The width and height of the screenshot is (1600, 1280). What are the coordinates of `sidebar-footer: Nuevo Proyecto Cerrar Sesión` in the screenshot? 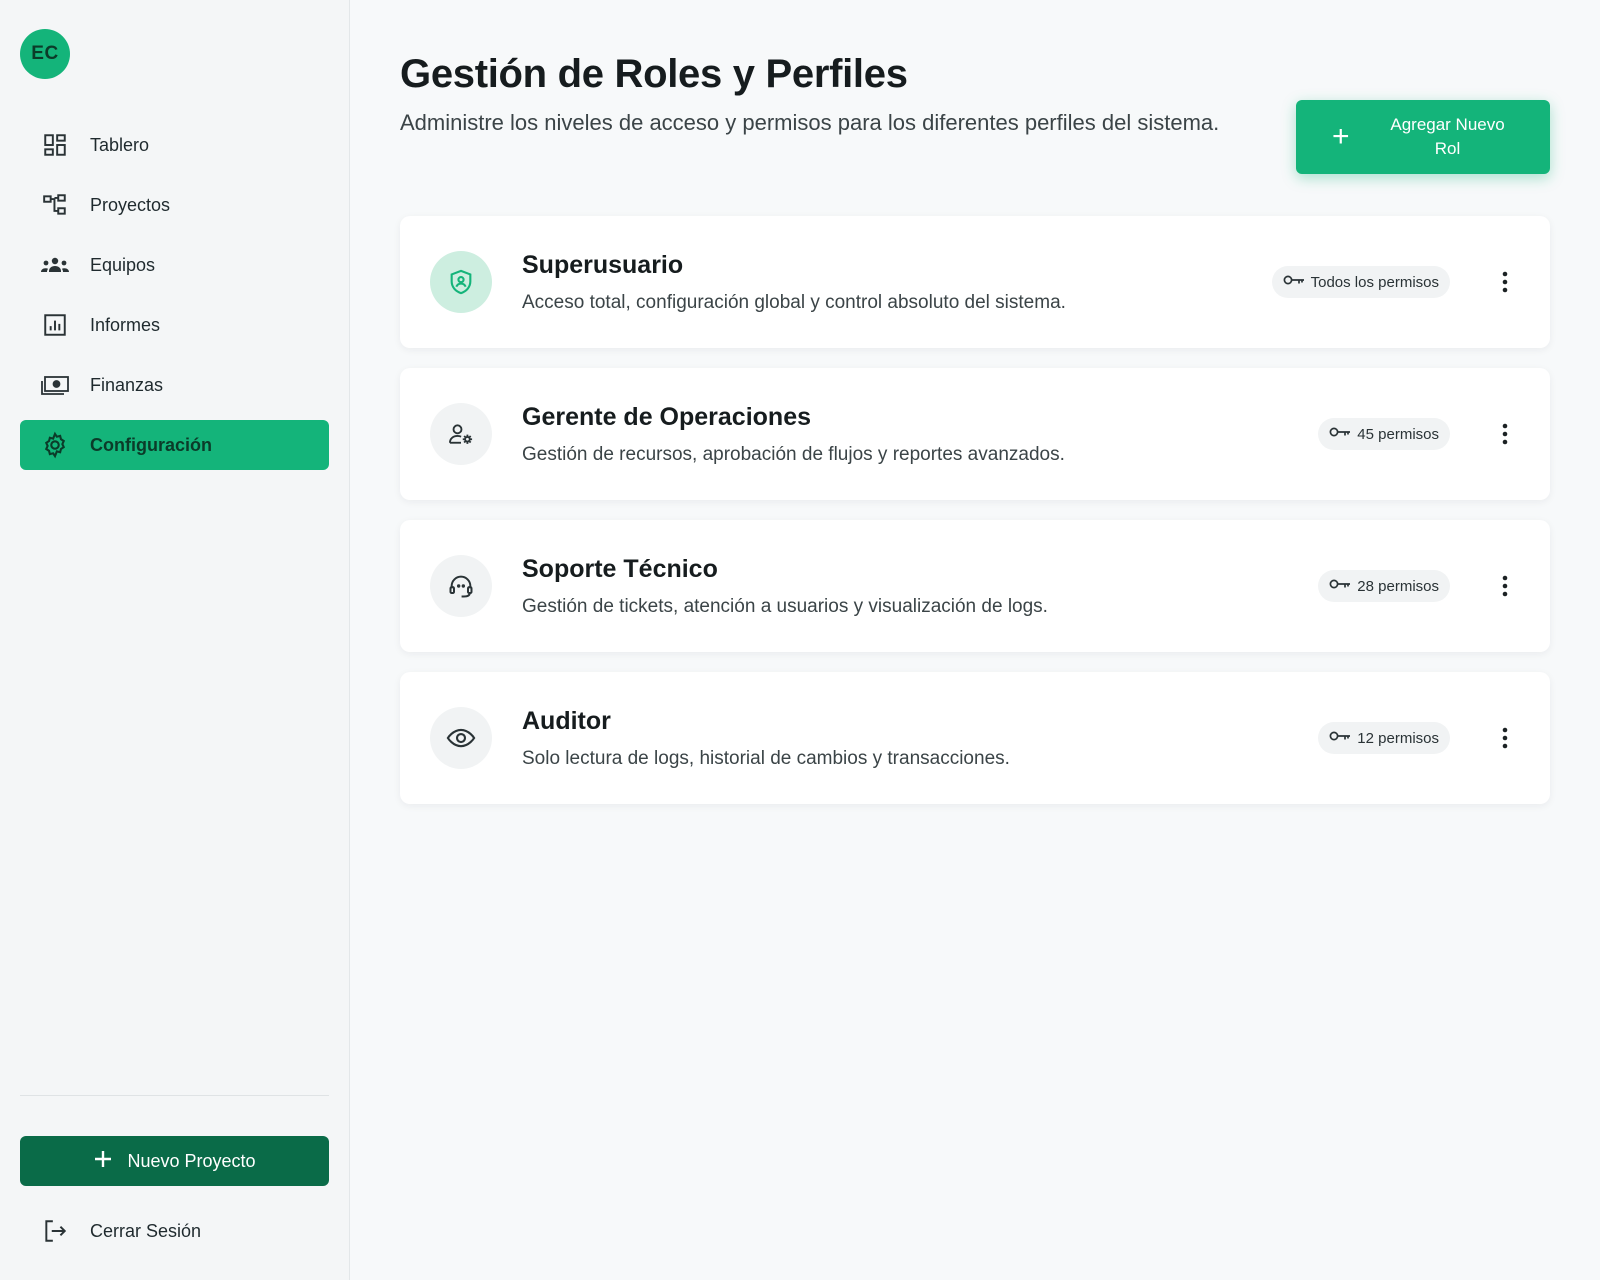 It's located at (174, 1175).